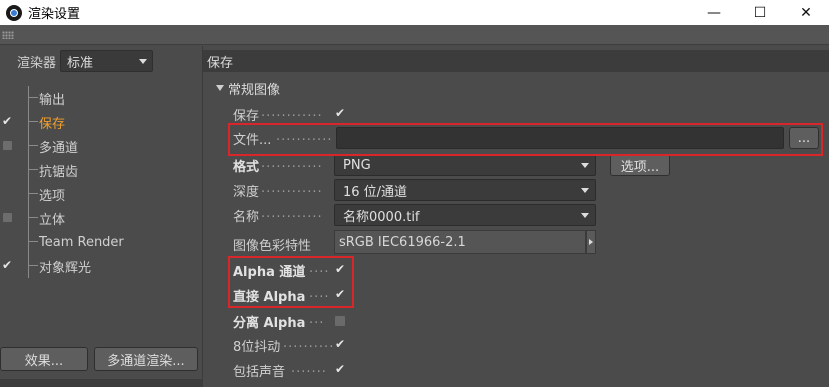 The height and width of the screenshot is (387, 829). What do you see at coordinates (65, 268) in the screenshot?
I see `tree-item-label: 对象辉光` at bounding box center [65, 268].